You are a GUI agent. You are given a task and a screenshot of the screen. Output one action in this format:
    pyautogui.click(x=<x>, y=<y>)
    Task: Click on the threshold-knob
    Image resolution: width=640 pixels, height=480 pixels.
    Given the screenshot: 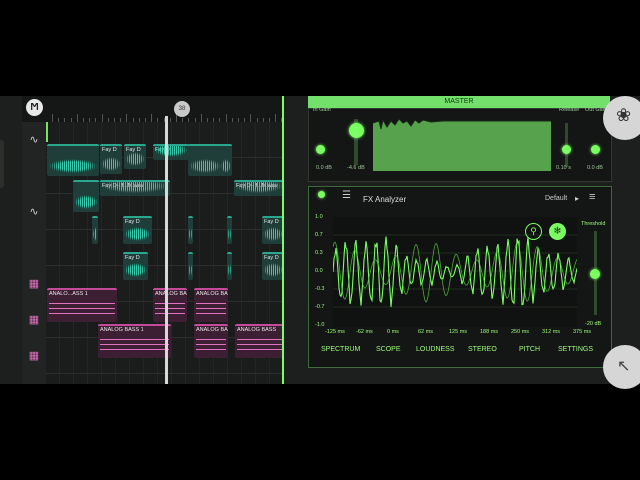 What is the action you would take?
    pyautogui.click(x=356, y=130)
    